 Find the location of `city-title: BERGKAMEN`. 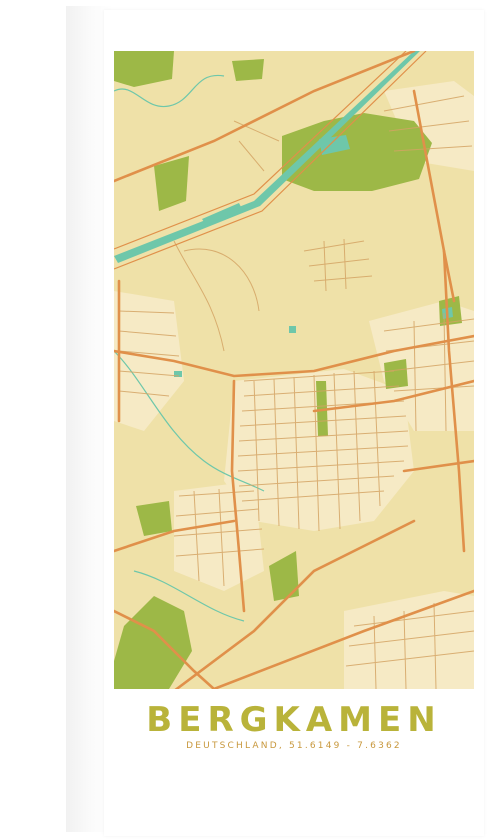

city-title: BERGKAMEN is located at coordinates (294, 720).